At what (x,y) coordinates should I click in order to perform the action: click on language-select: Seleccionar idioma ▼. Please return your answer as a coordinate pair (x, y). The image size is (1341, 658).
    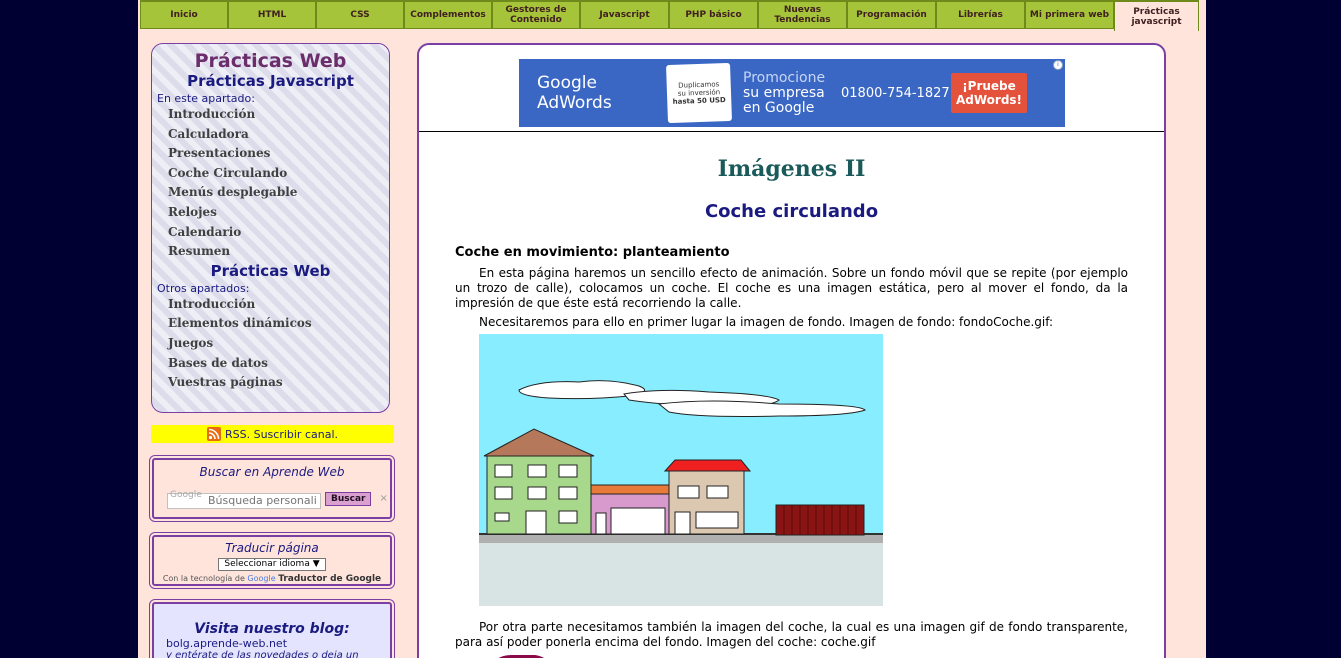
    Looking at the image, I should click on (272, 564).